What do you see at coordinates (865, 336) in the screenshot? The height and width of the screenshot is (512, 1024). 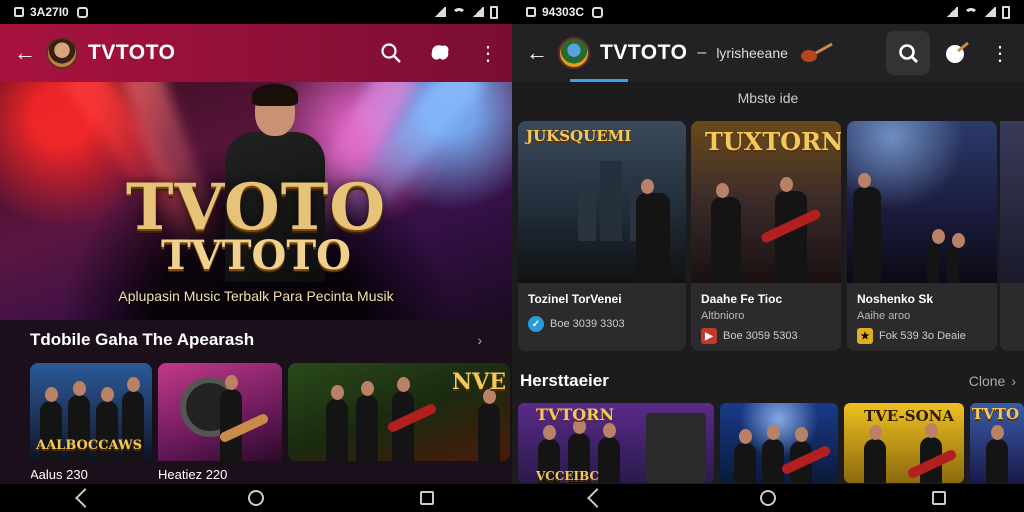 I see `star-badge-icon: ★` at bounding box center [865, 336].